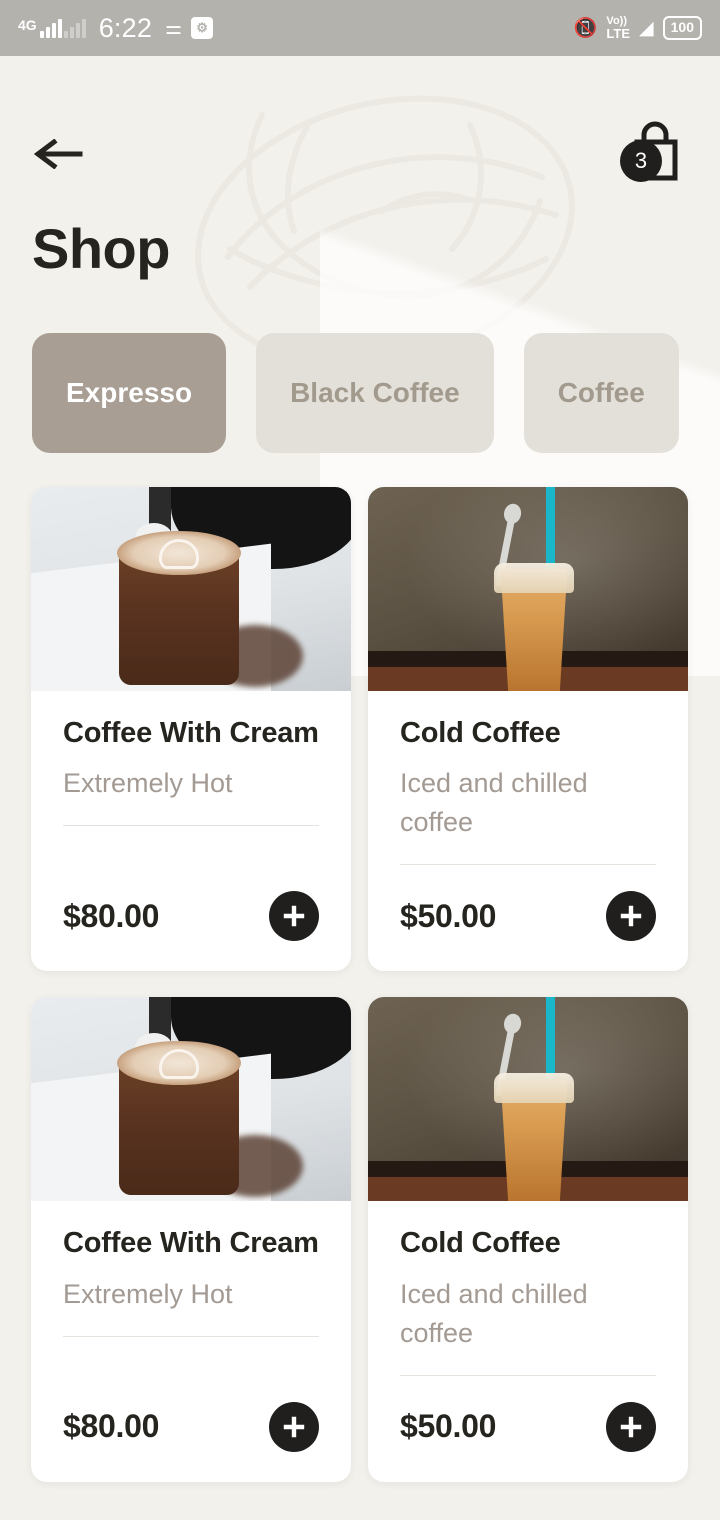 Image resolution: width=720 pixels, height=1520 pixels. I want to click on tab-expresso: Expresso, so click(129, 393).